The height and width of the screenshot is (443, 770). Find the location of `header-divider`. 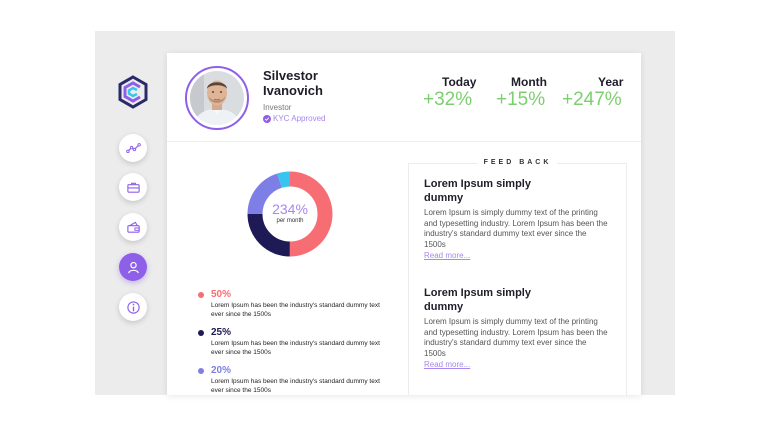

header-divider is located at coordinates (404, 141).